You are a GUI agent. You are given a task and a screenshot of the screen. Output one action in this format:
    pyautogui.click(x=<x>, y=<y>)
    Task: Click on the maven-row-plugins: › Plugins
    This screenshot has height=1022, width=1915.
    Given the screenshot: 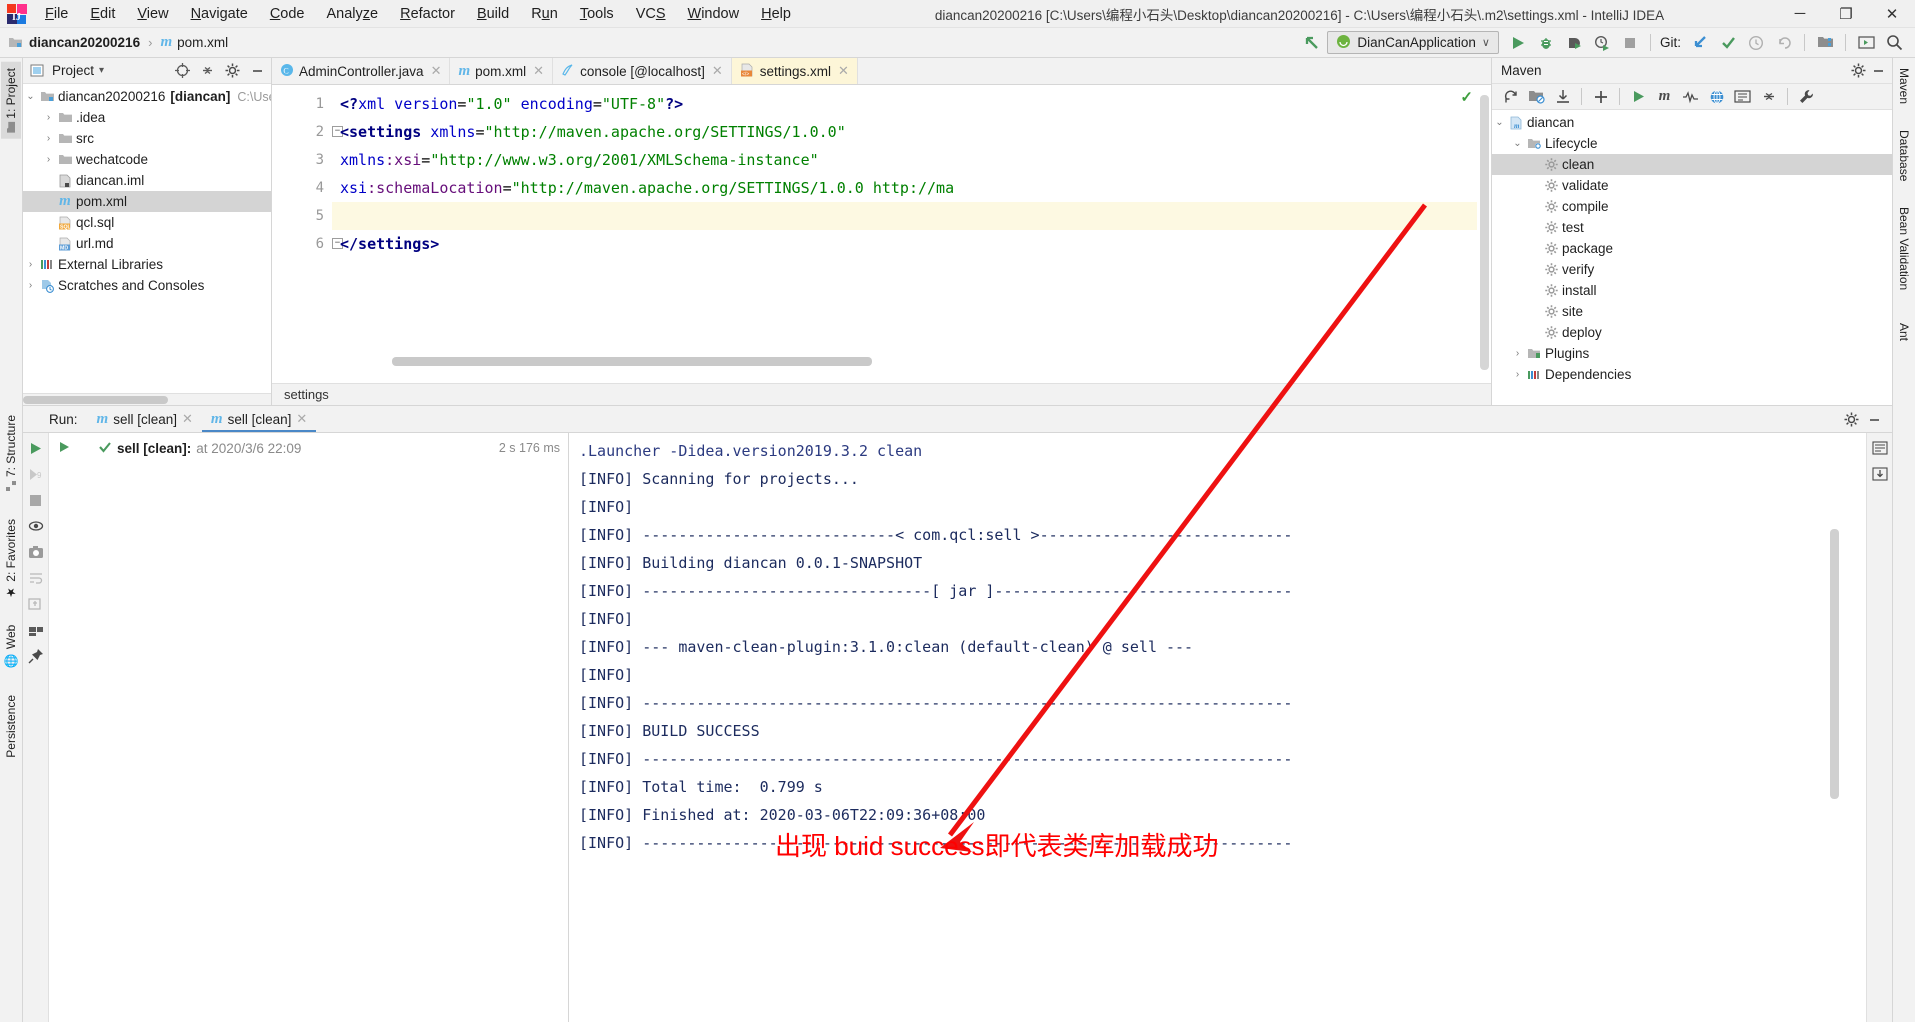 What is the action you would take?
    pyautogui.click(x=1692, y=353)
    